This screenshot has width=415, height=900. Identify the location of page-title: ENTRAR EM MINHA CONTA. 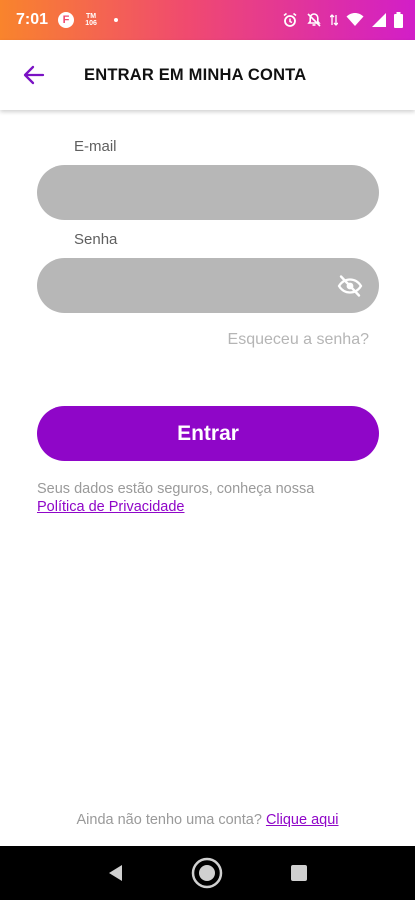
(195, 74).